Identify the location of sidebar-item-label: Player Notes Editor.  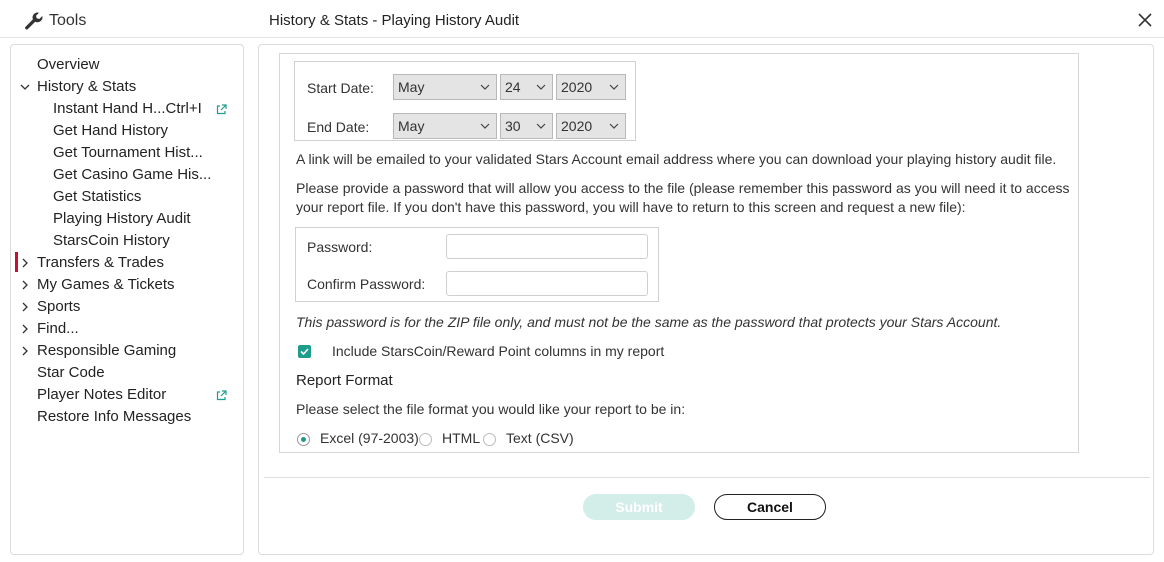
(102, 394).